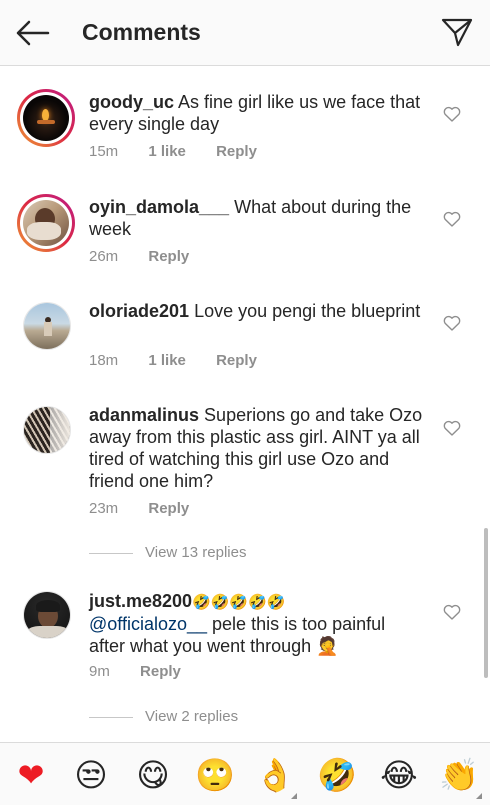  Describe the element at coordinates (148, 624) in the screenshot. I see `mention-link: @officialozo__` at that location.